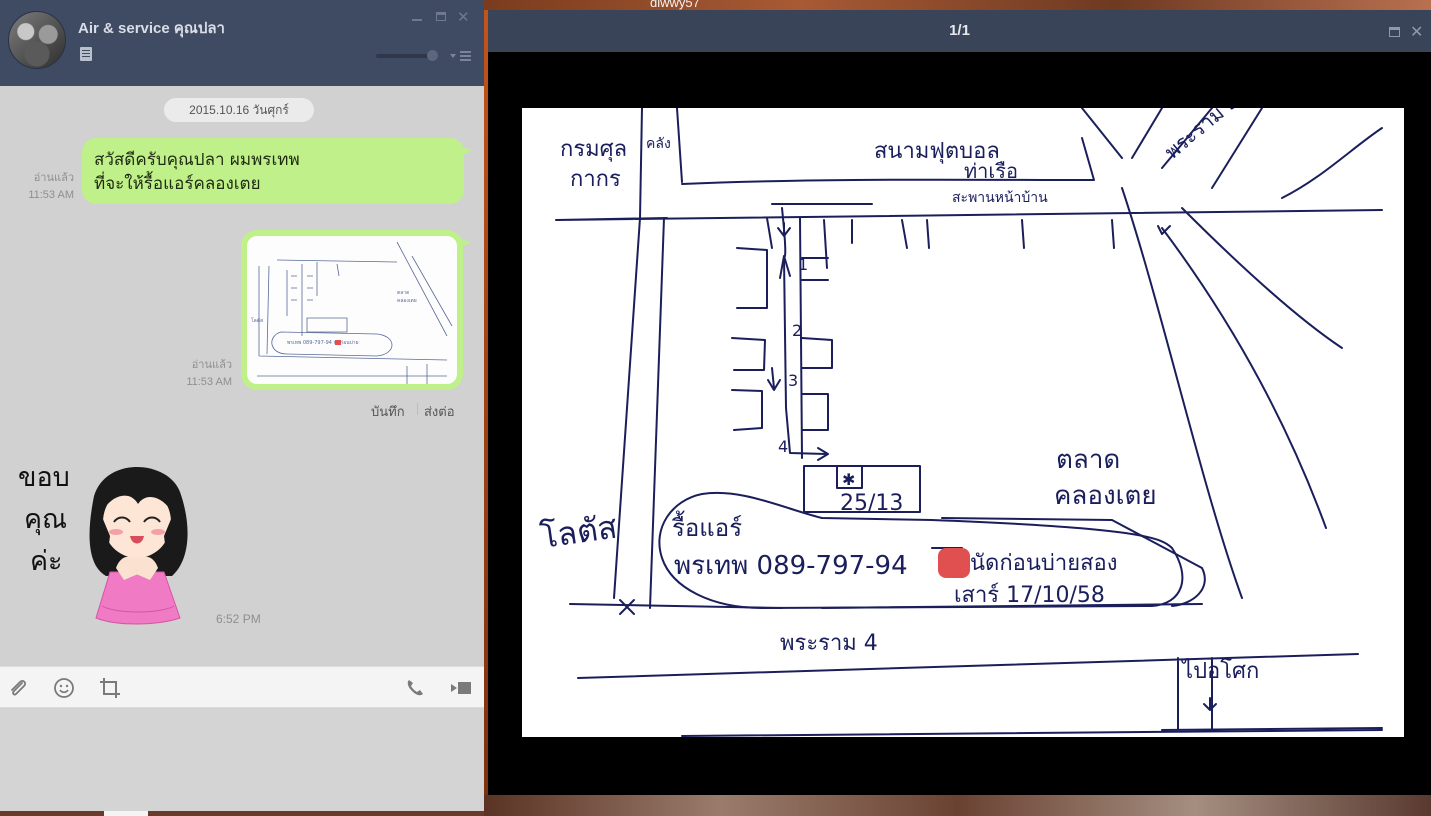 Image resolution: width=1431 pixels, height=816 pixels. I want to click on map-label: 2, so click(797, 330).